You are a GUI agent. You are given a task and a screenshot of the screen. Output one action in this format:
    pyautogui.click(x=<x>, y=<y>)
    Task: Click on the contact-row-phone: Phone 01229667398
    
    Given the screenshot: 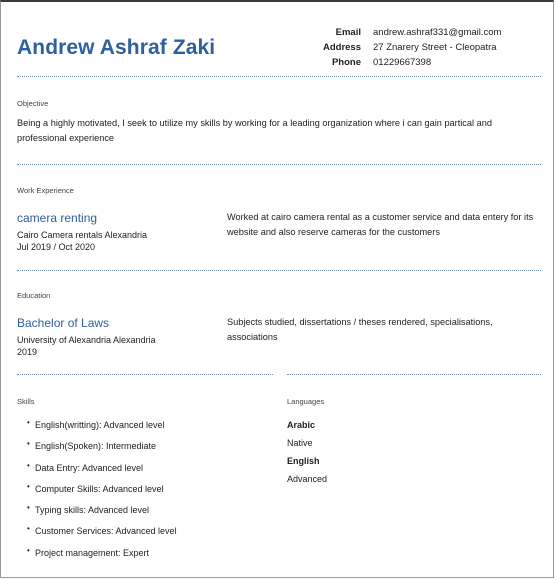 What is the action you would take?
    pyautogui.click(x=417, y=62)
    